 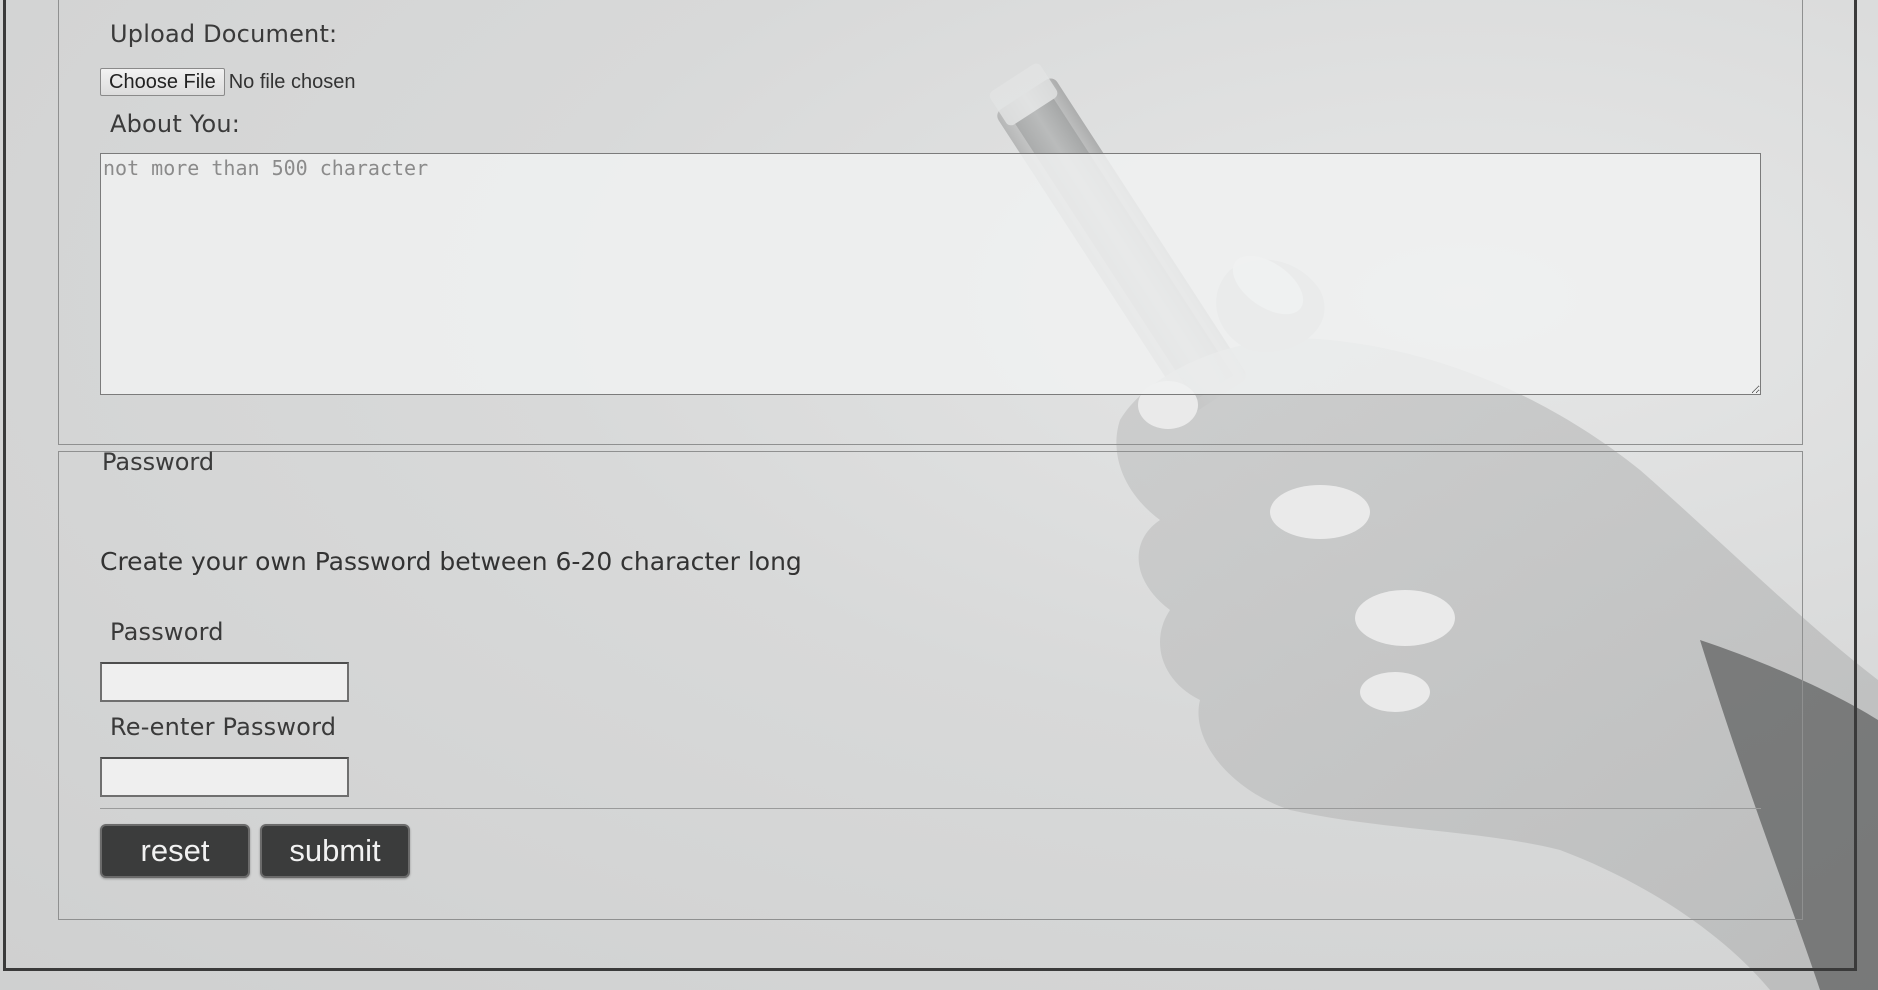 What do you see at coordinates (158, 462) in the screenshot?
I see `password-legend: Password` at bounding box center [158, 462].